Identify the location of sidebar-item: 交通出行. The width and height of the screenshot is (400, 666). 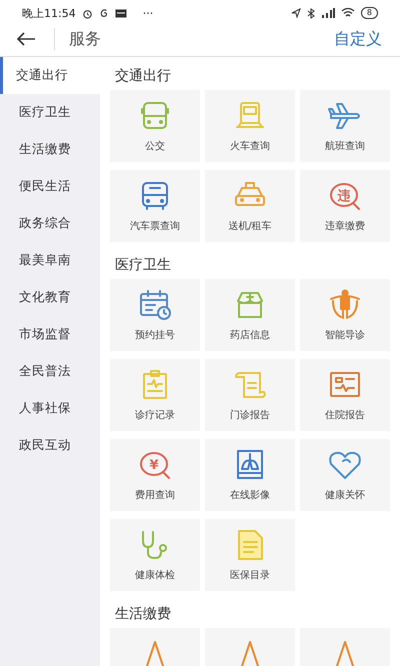
(50, 75).